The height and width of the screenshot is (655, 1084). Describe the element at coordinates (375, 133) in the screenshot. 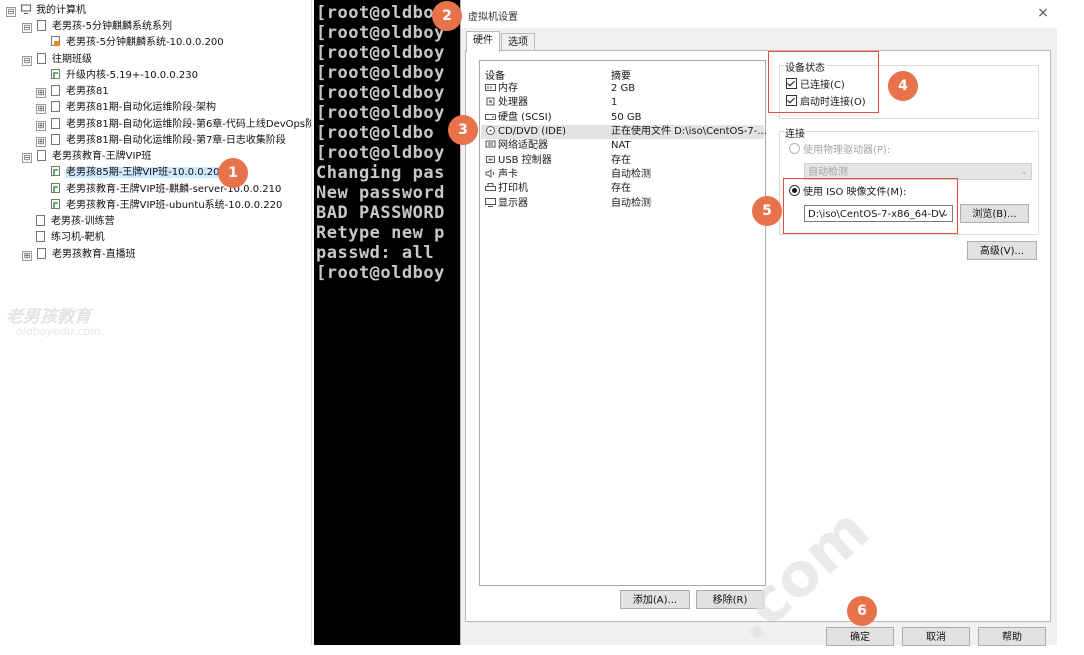

I see `terminal-line: [root@oldbo` at that location.